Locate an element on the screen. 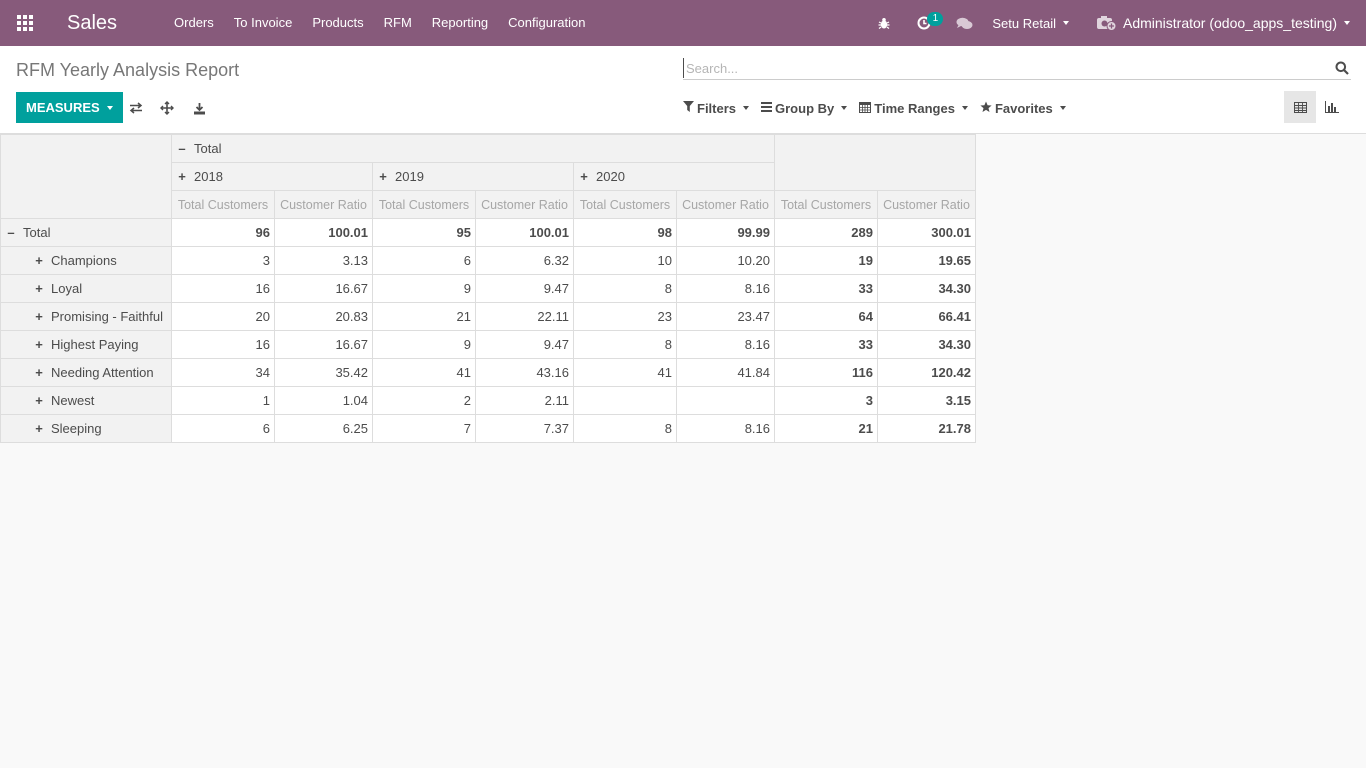 Image resolution: width=1366 pixels, height=768 pixels. cell-value: 64 is located at coordinates (826, 316).